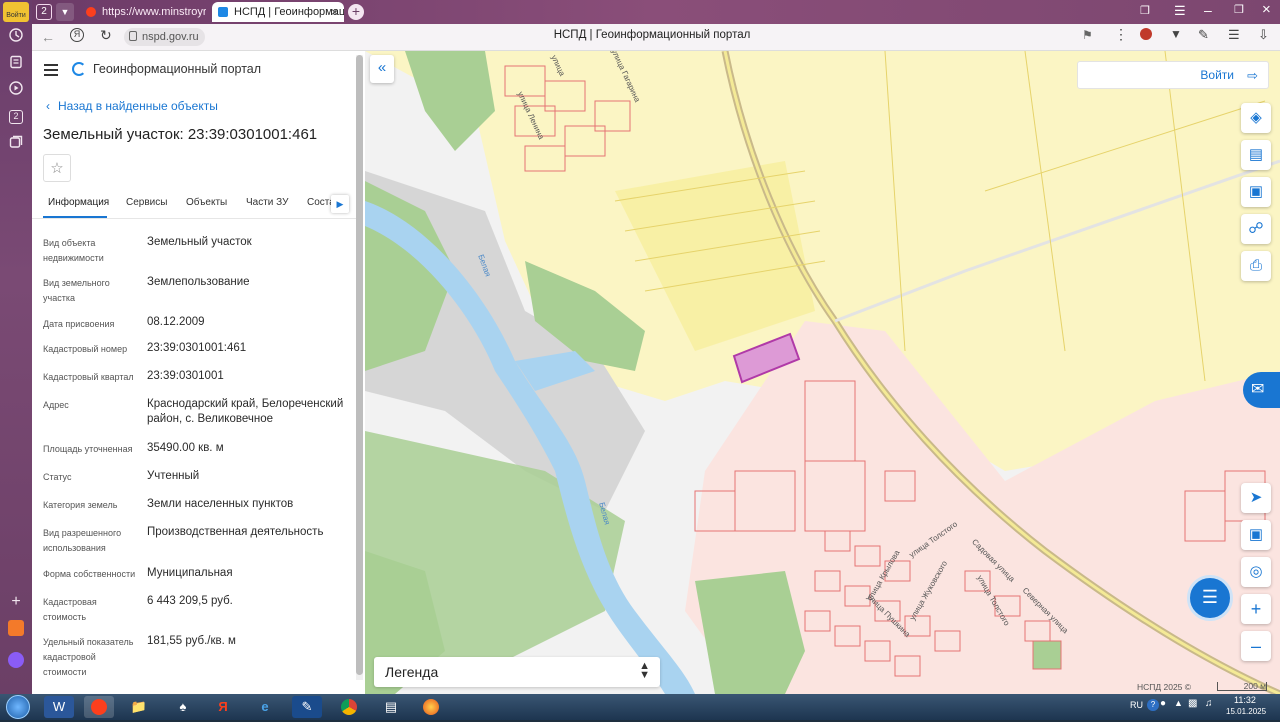 This screenshot has height=722, width=1280. Describe the element at coordinates (16, 64) in the screenshot. I see `notes-icon` at that location.